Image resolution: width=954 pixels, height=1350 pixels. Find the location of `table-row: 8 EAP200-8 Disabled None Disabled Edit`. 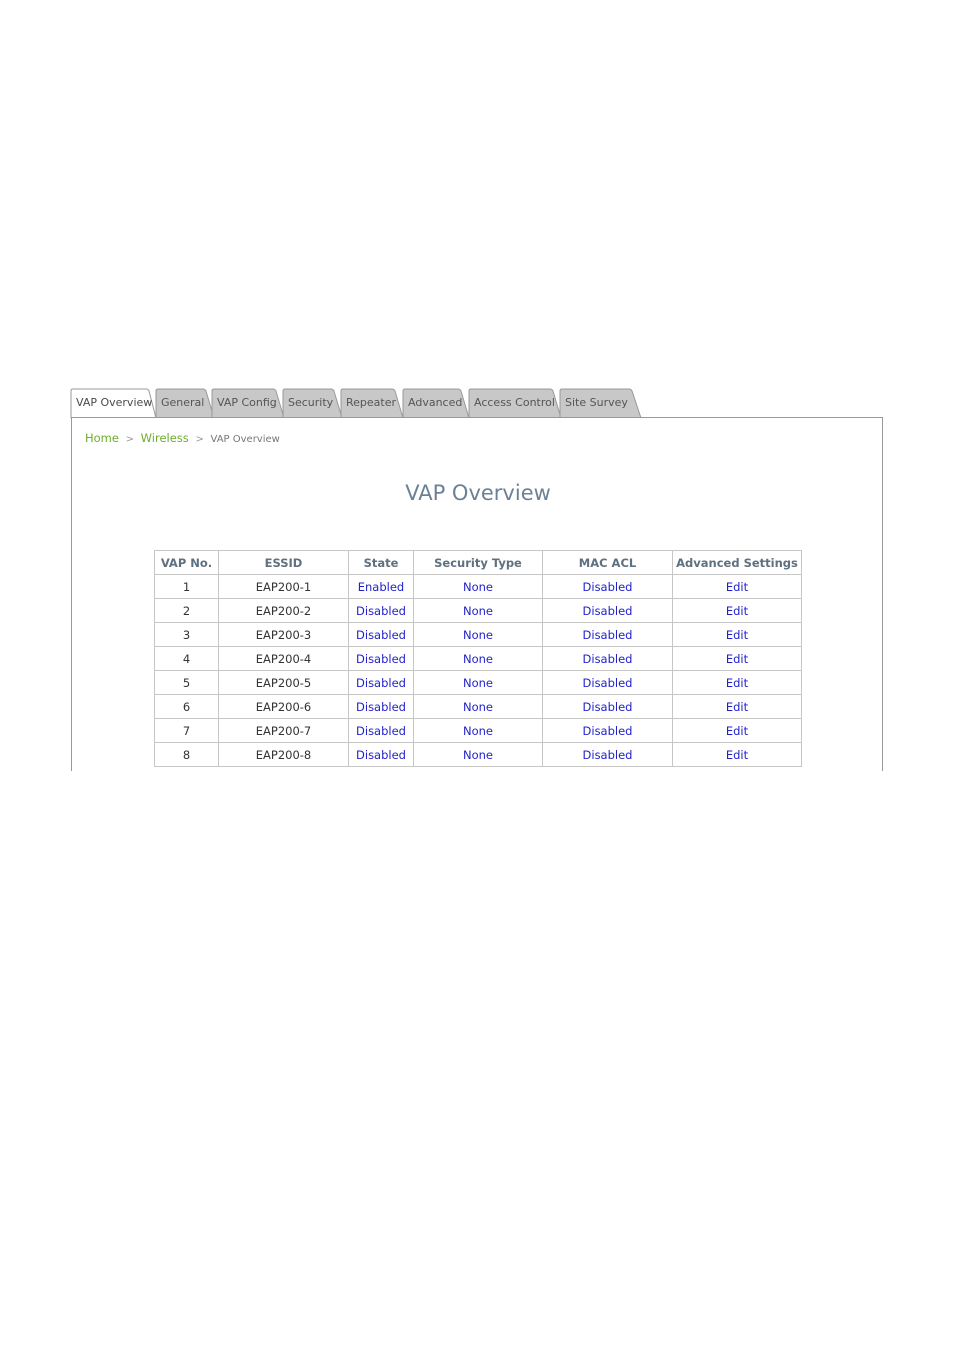

table-row: 8 EAP200-8 Disabled None Disabled Edit is located at coordinates (478, 754).